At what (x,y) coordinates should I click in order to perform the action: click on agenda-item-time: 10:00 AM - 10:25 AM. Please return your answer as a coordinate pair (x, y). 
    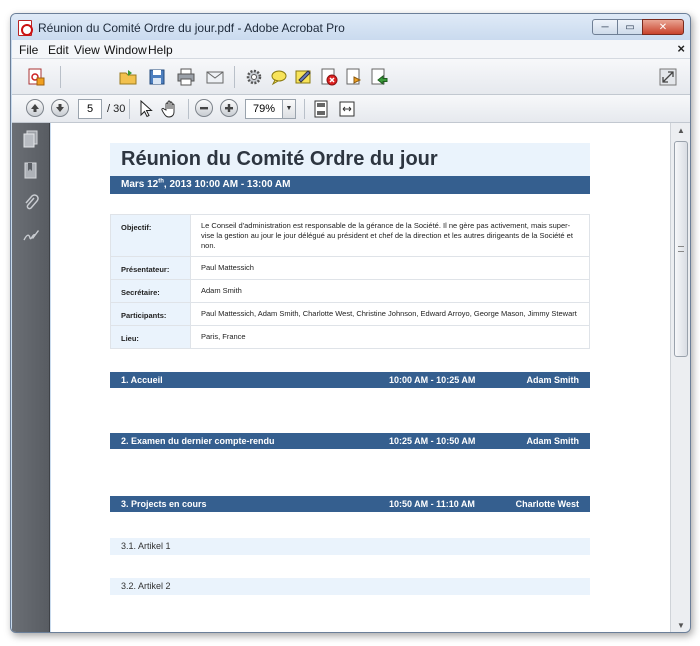
    Looking at the image, I should click on (432, 380).